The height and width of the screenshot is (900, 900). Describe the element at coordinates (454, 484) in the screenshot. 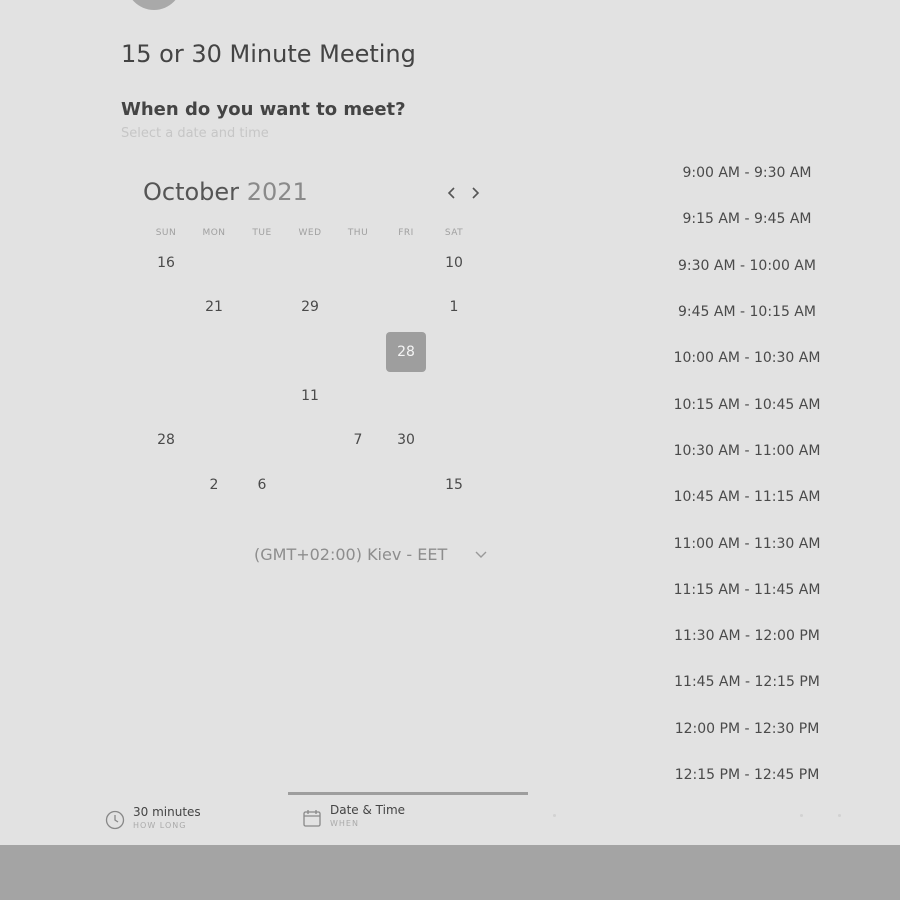

I see `calendar-day: 15` at that location.